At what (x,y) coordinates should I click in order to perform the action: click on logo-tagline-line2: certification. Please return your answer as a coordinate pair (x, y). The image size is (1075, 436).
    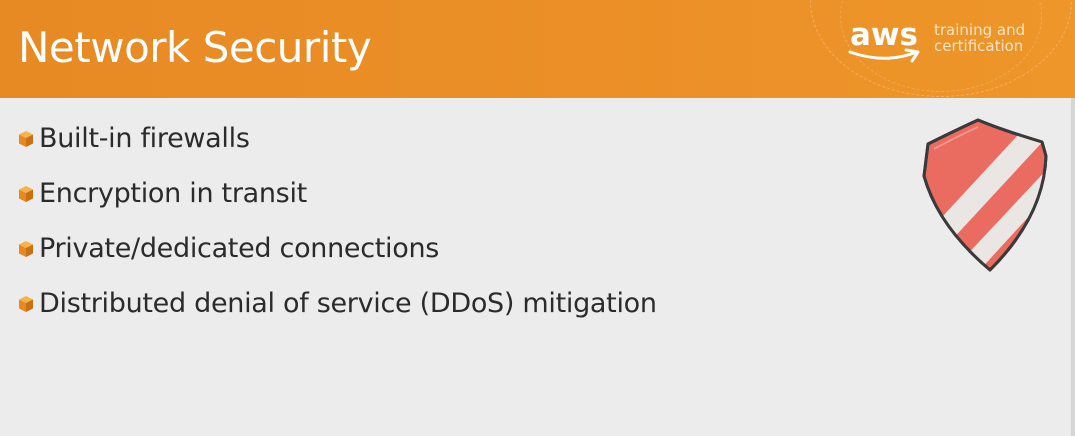
    Looking at the image, I should click on (979, 46).